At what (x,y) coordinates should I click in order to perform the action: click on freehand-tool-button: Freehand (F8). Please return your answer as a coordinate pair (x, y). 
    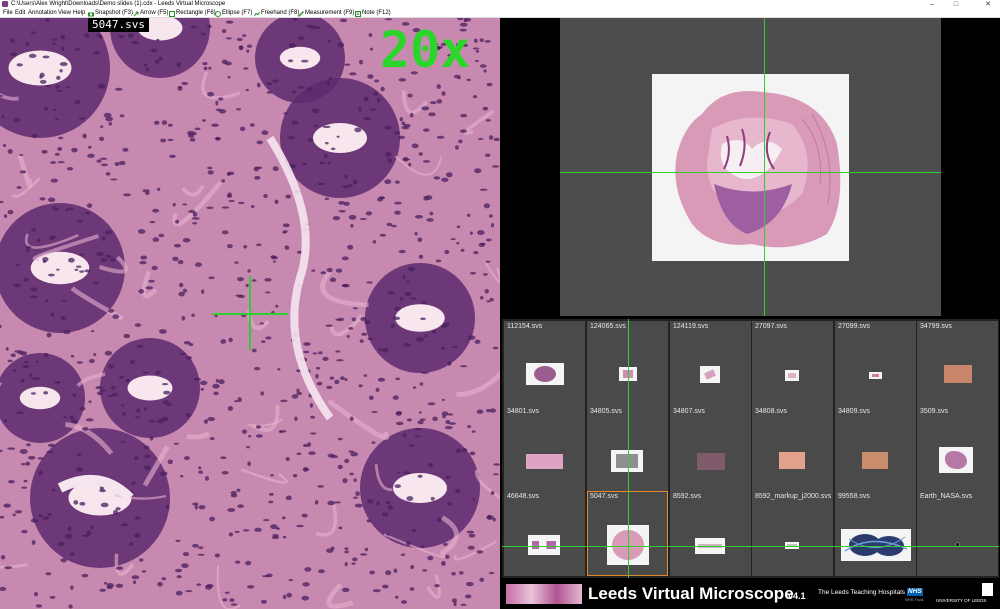
    Looking at the image, I should click on (276, 13).